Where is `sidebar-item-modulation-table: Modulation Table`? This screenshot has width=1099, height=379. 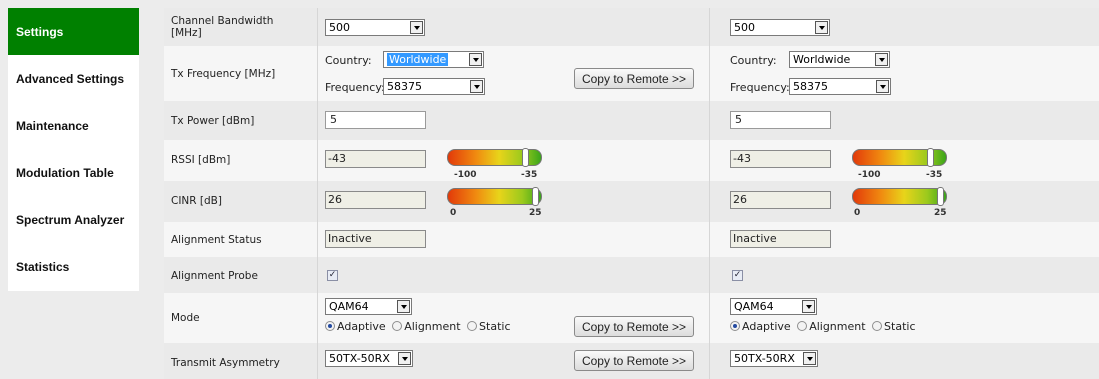
sidebar-item-modulation-table: Modulation Table is located at coordinates (73, 172).